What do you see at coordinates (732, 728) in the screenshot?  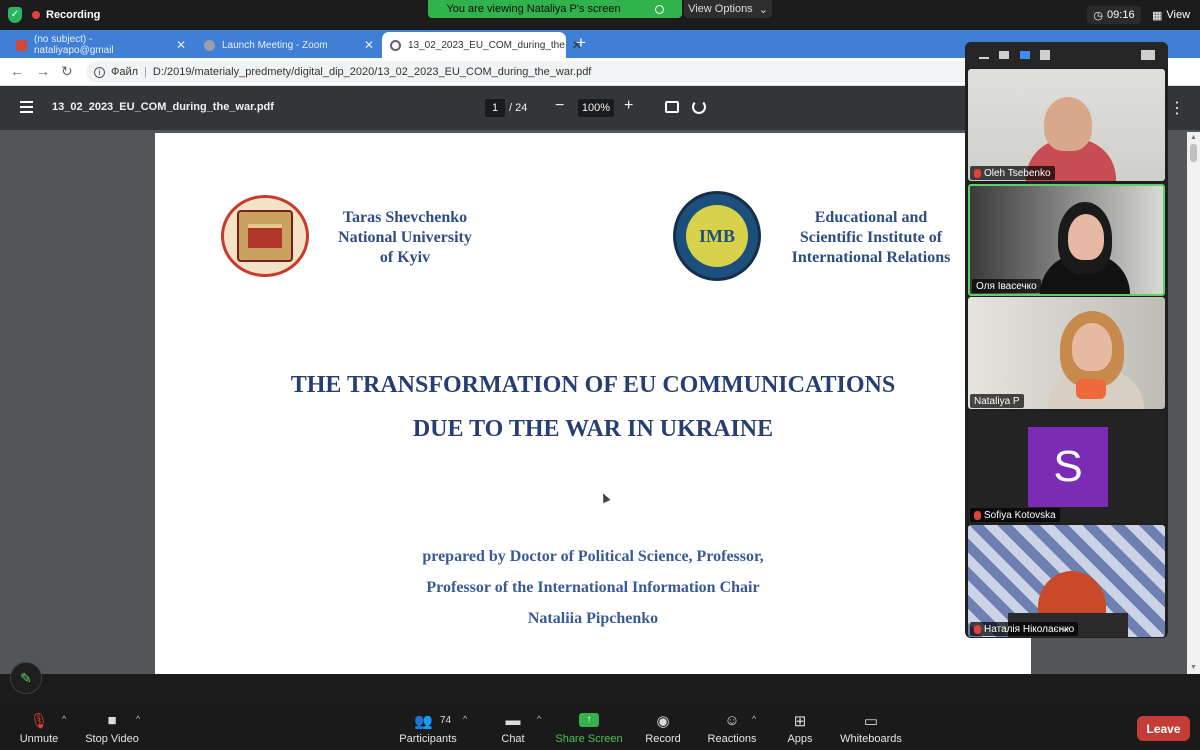 I see `reactions-button: ☺ Reactions` at bounding box center [732, 728].